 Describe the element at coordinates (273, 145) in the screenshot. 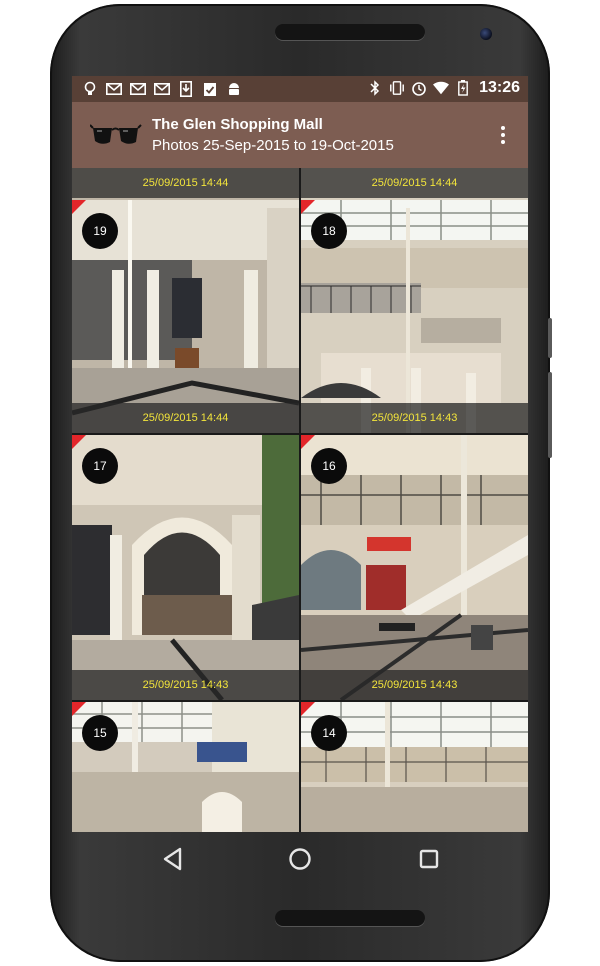

I see `app-subtitle: Photos 25-Sep-2015 to 19-Oct-2015` at that location.